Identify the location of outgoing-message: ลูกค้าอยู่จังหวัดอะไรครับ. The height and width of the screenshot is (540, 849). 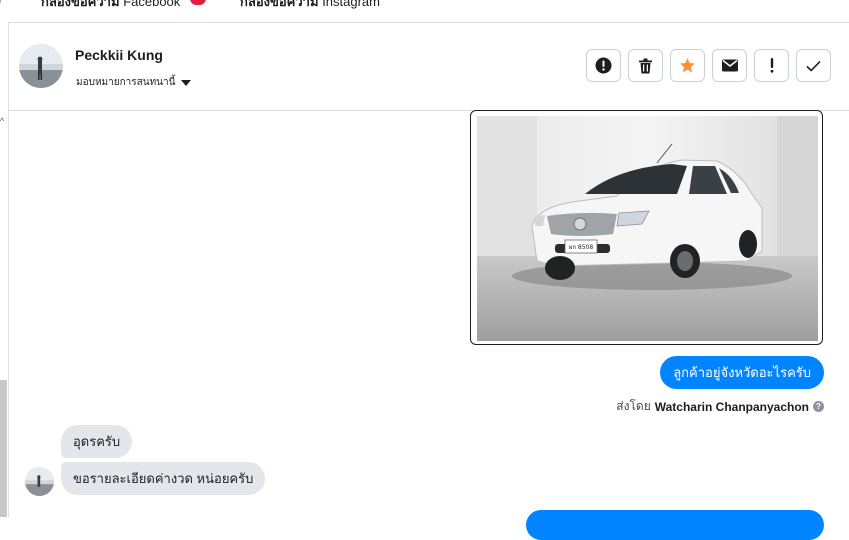
(742, 372).